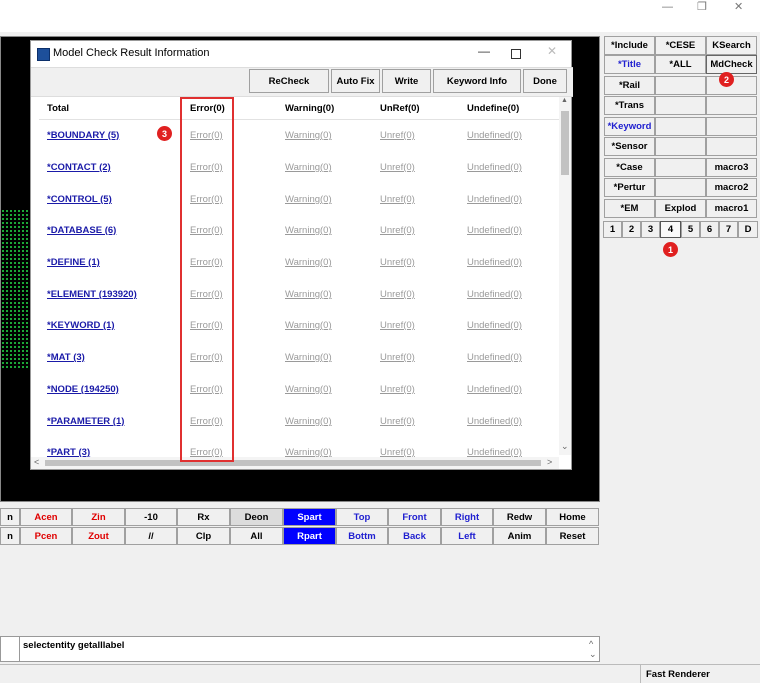 The height and width of the screenshot is (683, 760). I want to click on scroll-right-icon: >, so click(549, 462).